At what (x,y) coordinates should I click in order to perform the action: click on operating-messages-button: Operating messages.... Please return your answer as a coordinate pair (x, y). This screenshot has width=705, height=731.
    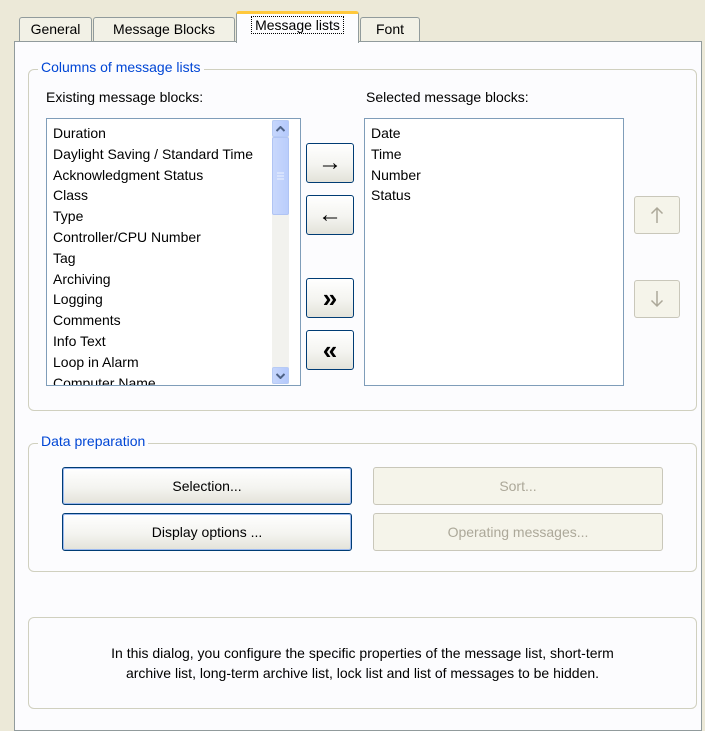
    Looking at the image, I should click on (518, 532).